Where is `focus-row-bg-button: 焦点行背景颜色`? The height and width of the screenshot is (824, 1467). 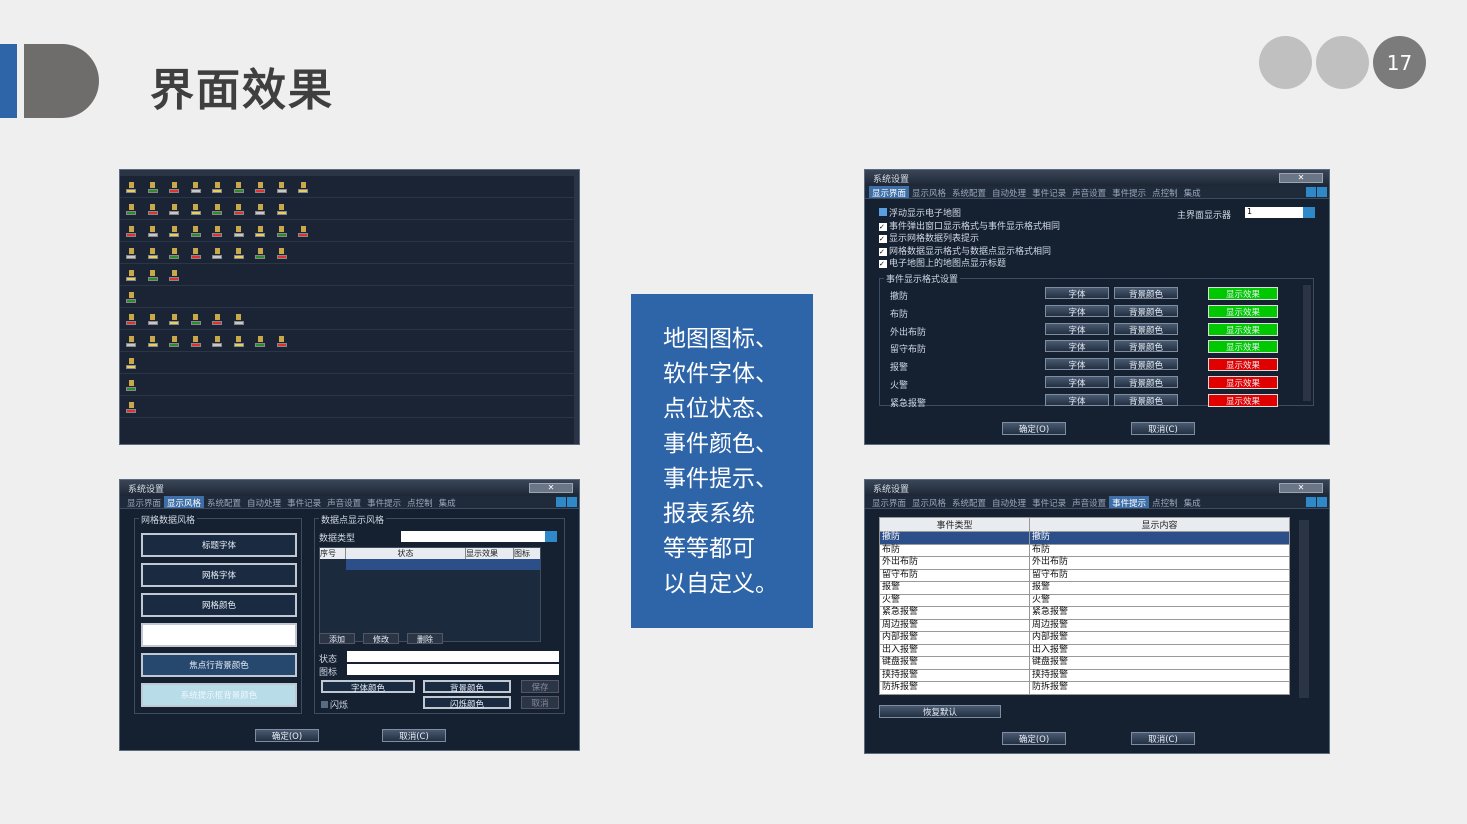
focus-row-bg-button: 焦点行背景颜色 is located at coordinates (219, 665).